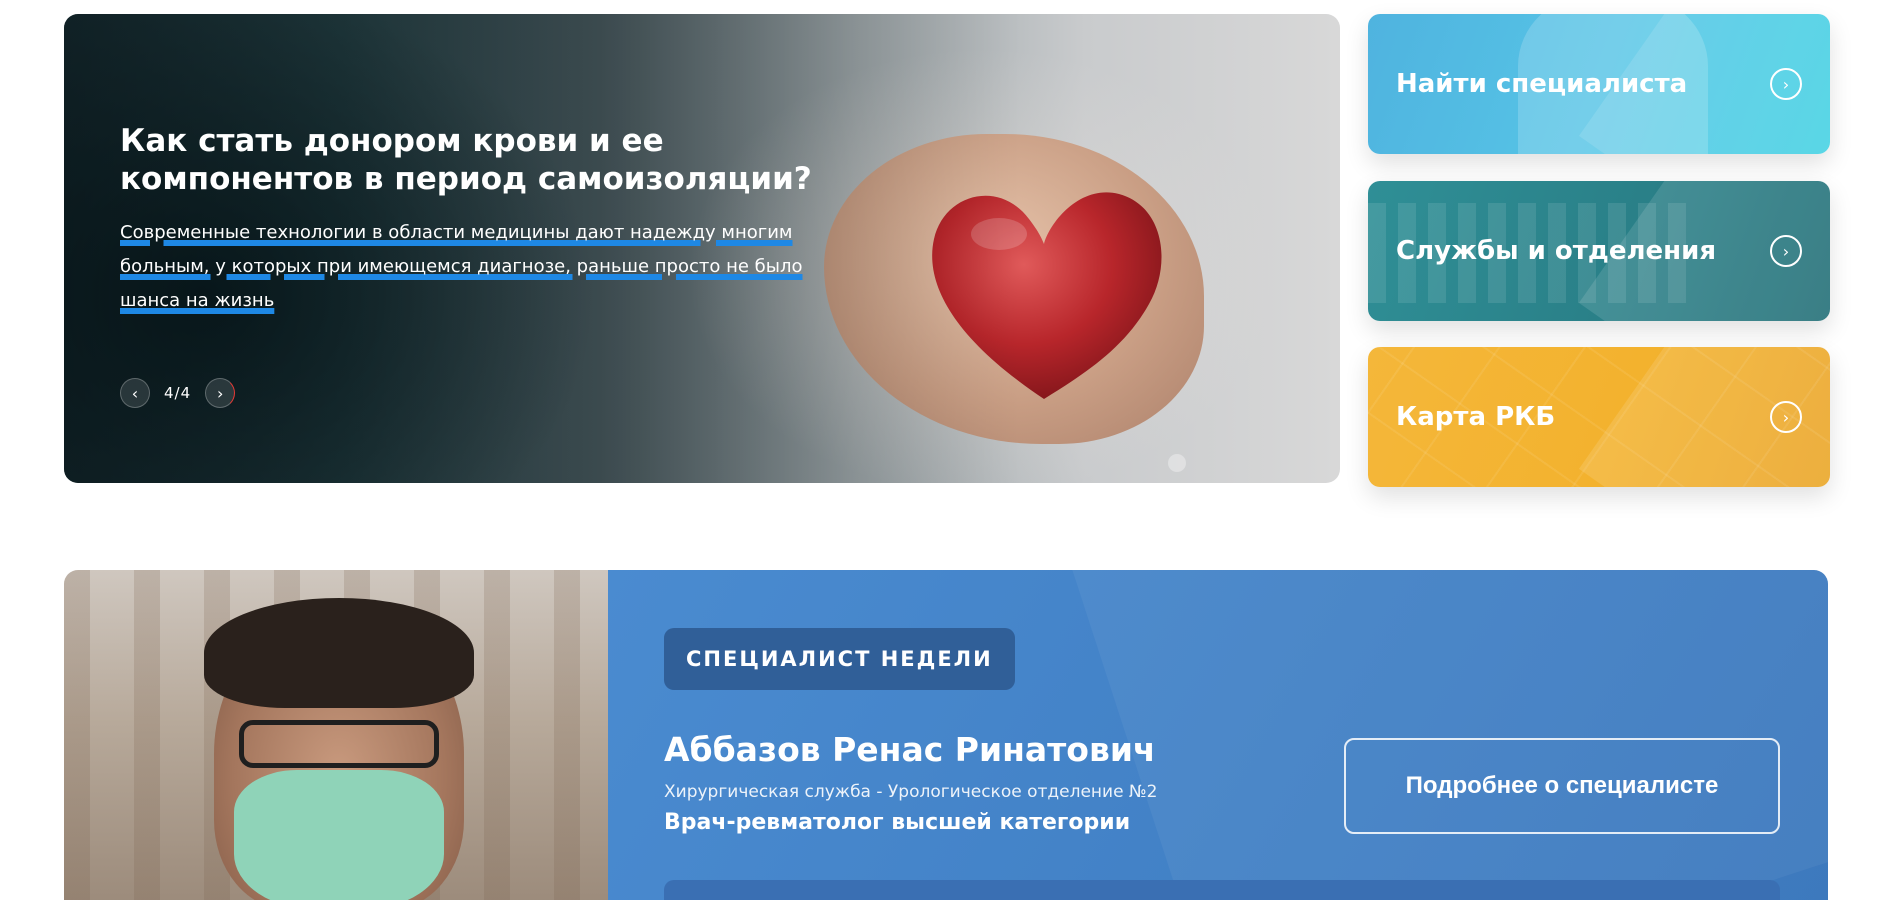  I want to click on quick-link-find-specialist: Найти специалиста ›, so click(1599, 84).